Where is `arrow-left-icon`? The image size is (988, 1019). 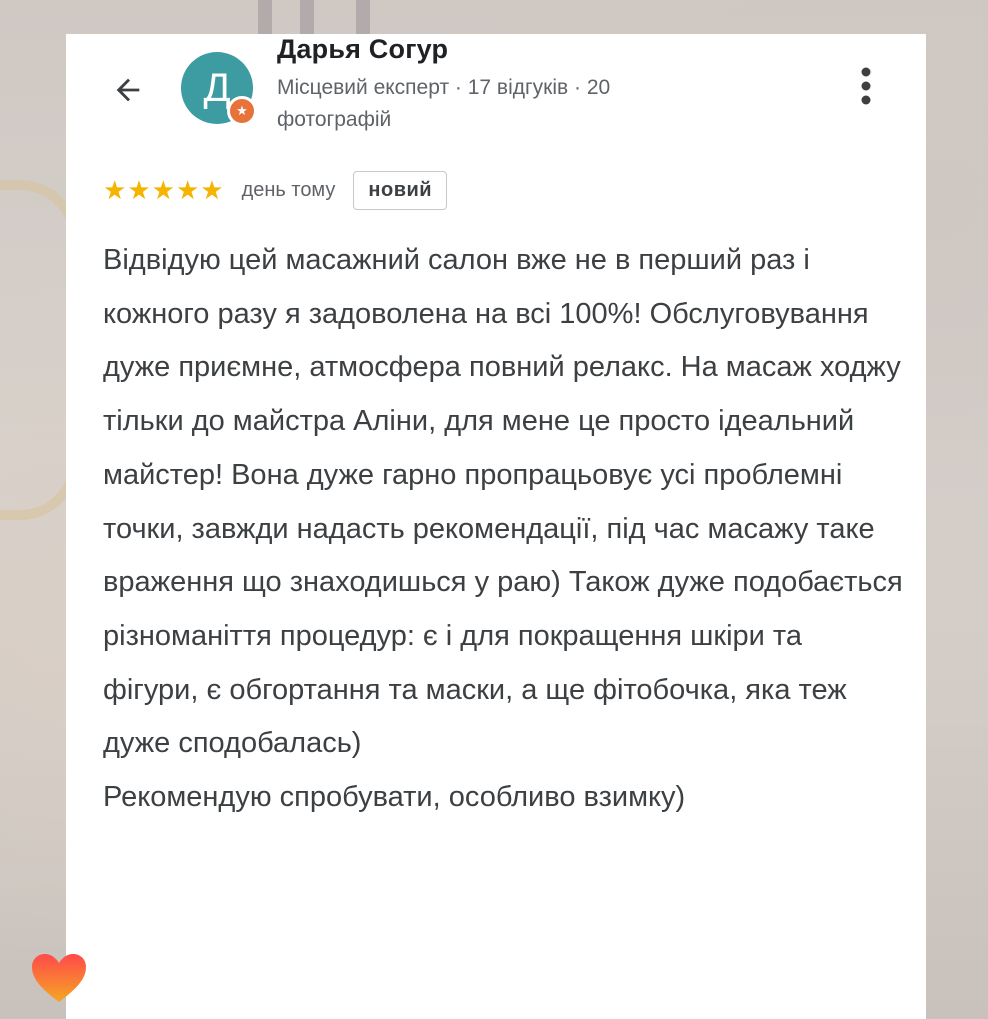
arrow-left-icon is located at coordinates (128, 90).